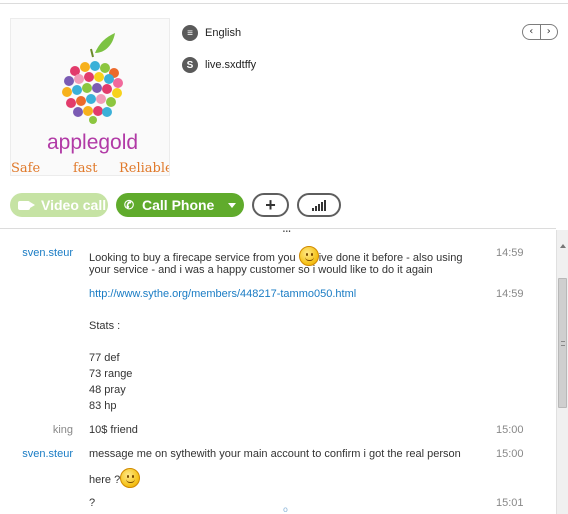  I want to click on skype-name-value: live.sxdtffy, so click(231, 65).